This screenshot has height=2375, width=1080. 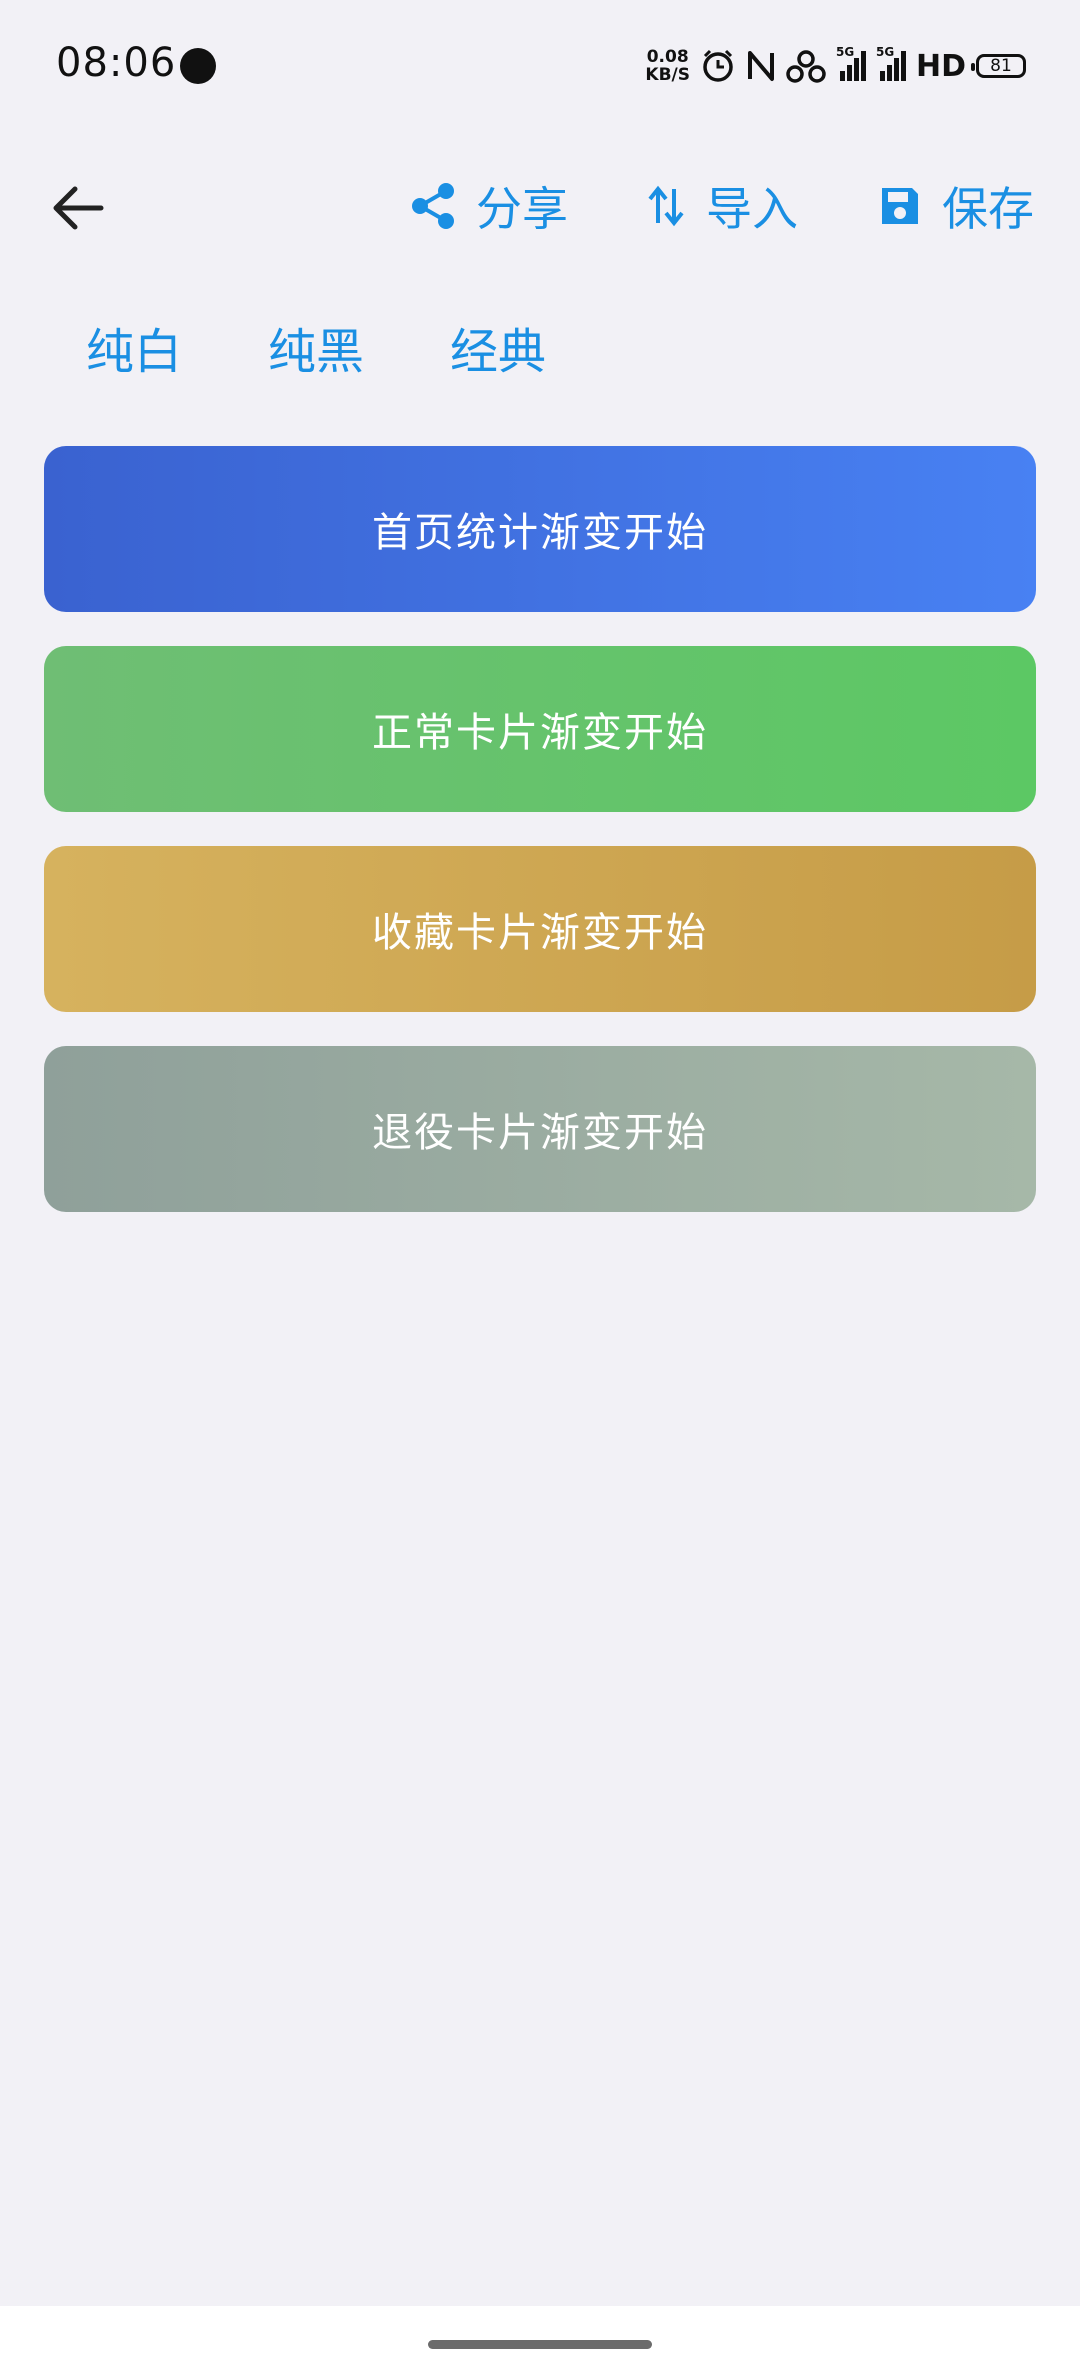 What do you see at coordinates (198, 66) in the screenshot?
I see `notification-dot-icon` at bounding box center [198, 66].